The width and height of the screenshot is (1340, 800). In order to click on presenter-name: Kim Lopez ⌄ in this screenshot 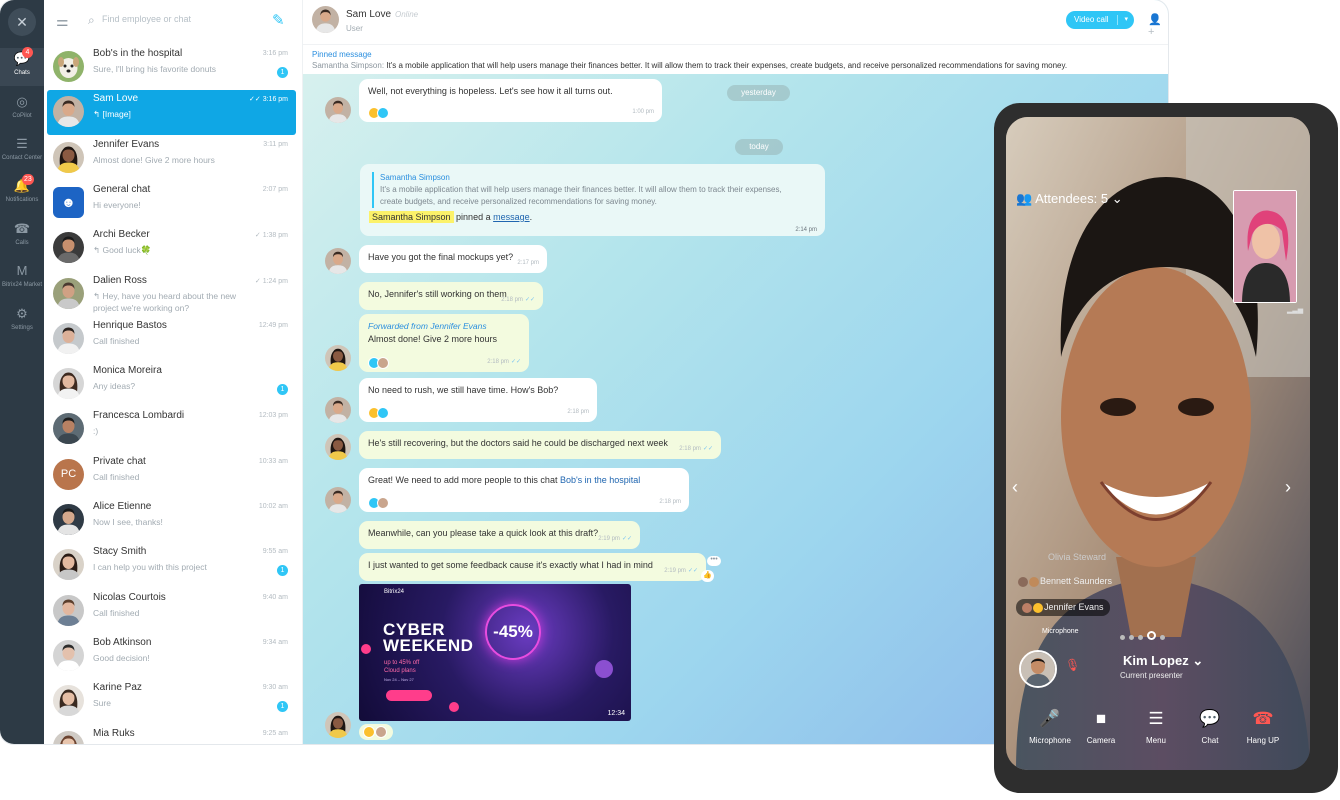, I will do `click(1163, 661)`.